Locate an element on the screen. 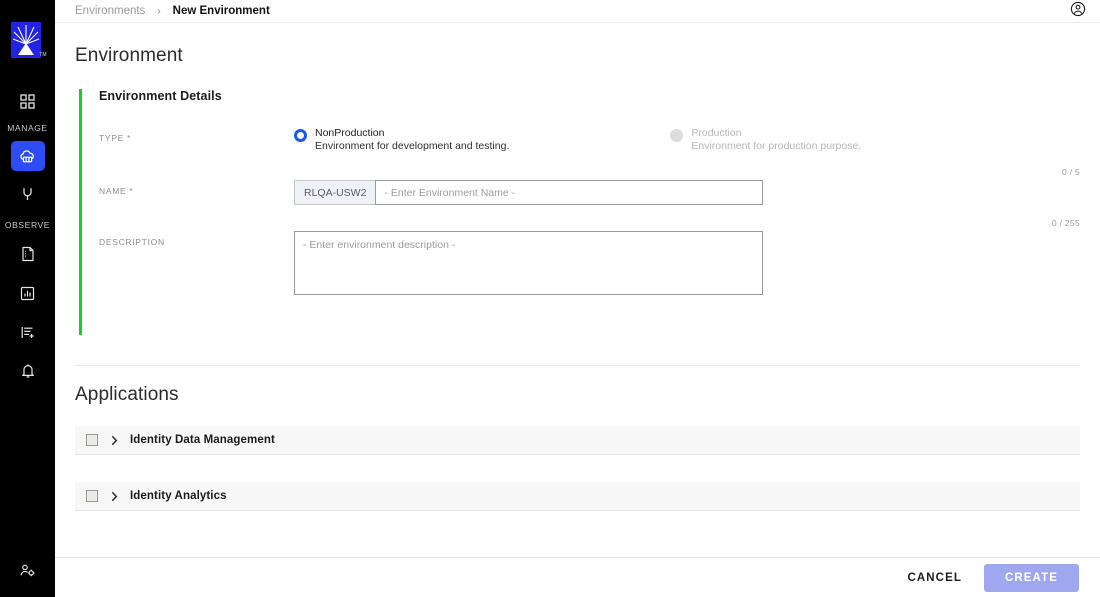  description-field: 0 / 255 is located at coordinates (687, 259).